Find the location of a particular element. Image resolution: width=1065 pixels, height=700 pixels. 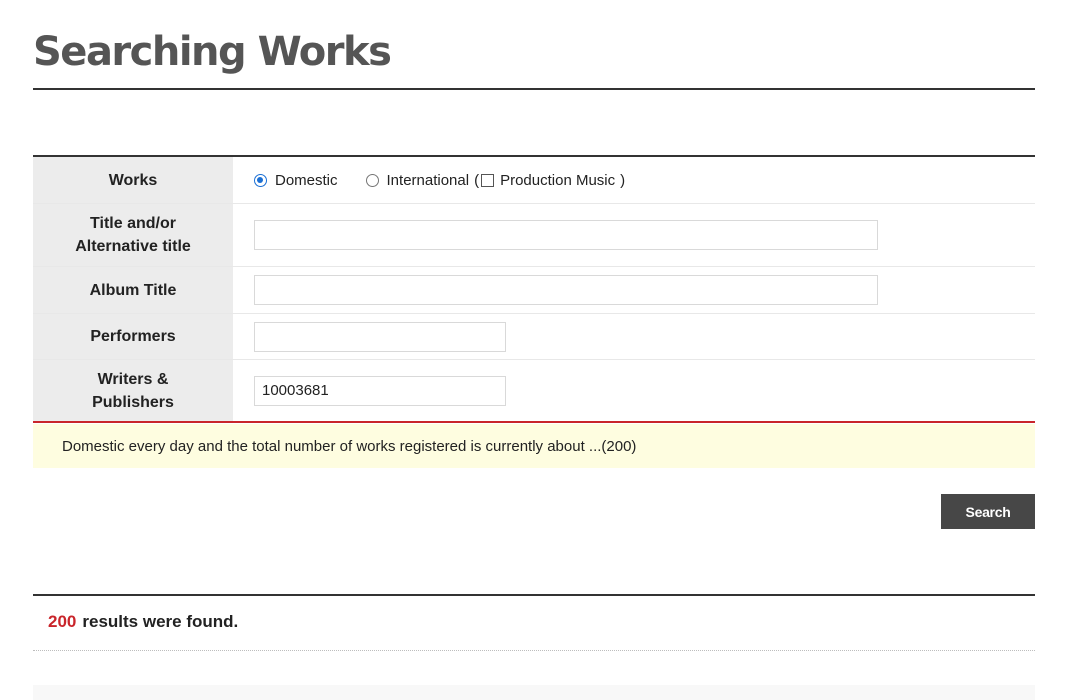

writers-cell is located at coordinates (634, 390).